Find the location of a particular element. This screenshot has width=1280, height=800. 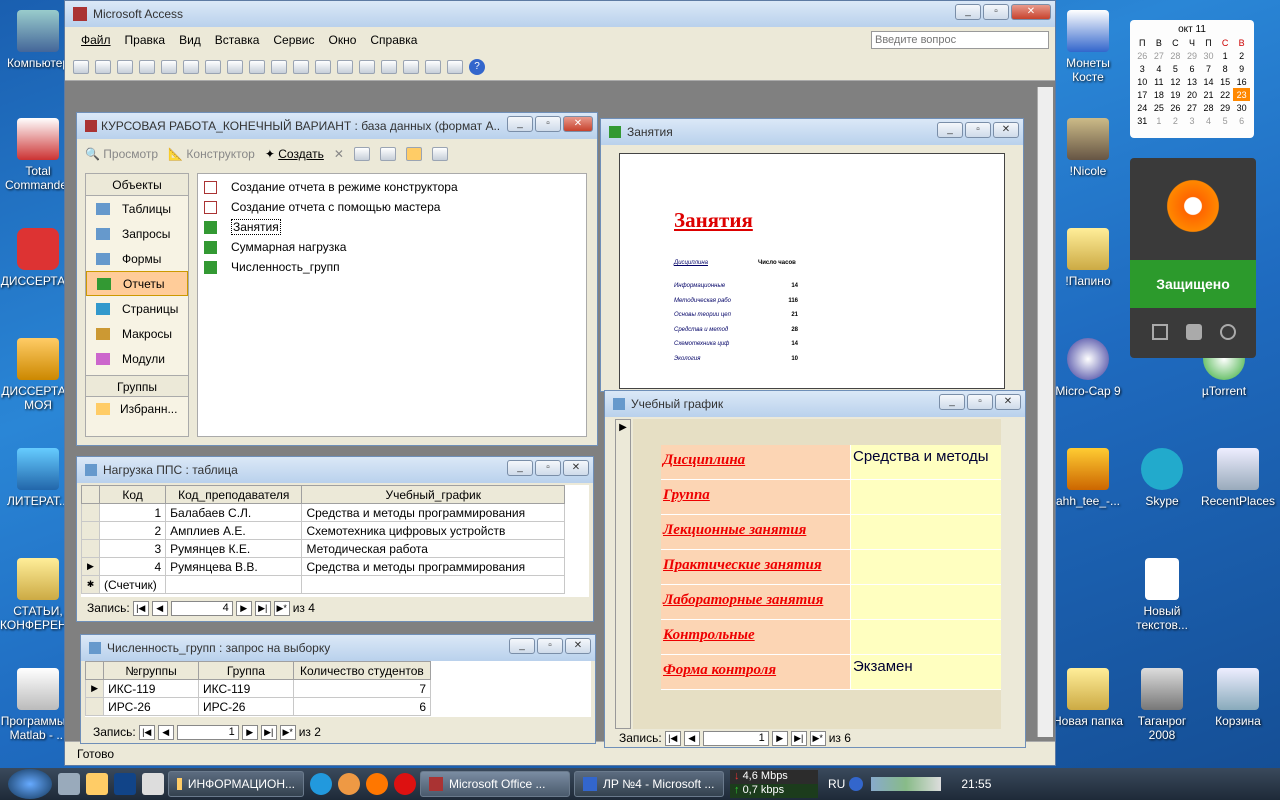

form-field-value: Экзамен is located at coordinates (926, 672).